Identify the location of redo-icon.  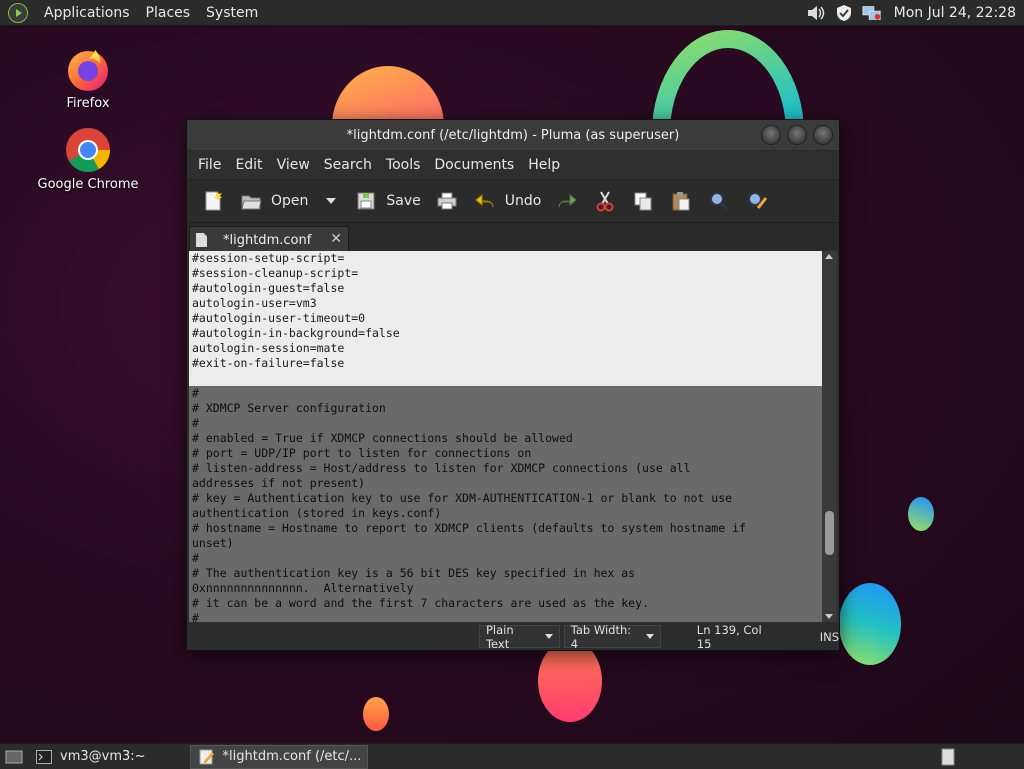
(567, 201).